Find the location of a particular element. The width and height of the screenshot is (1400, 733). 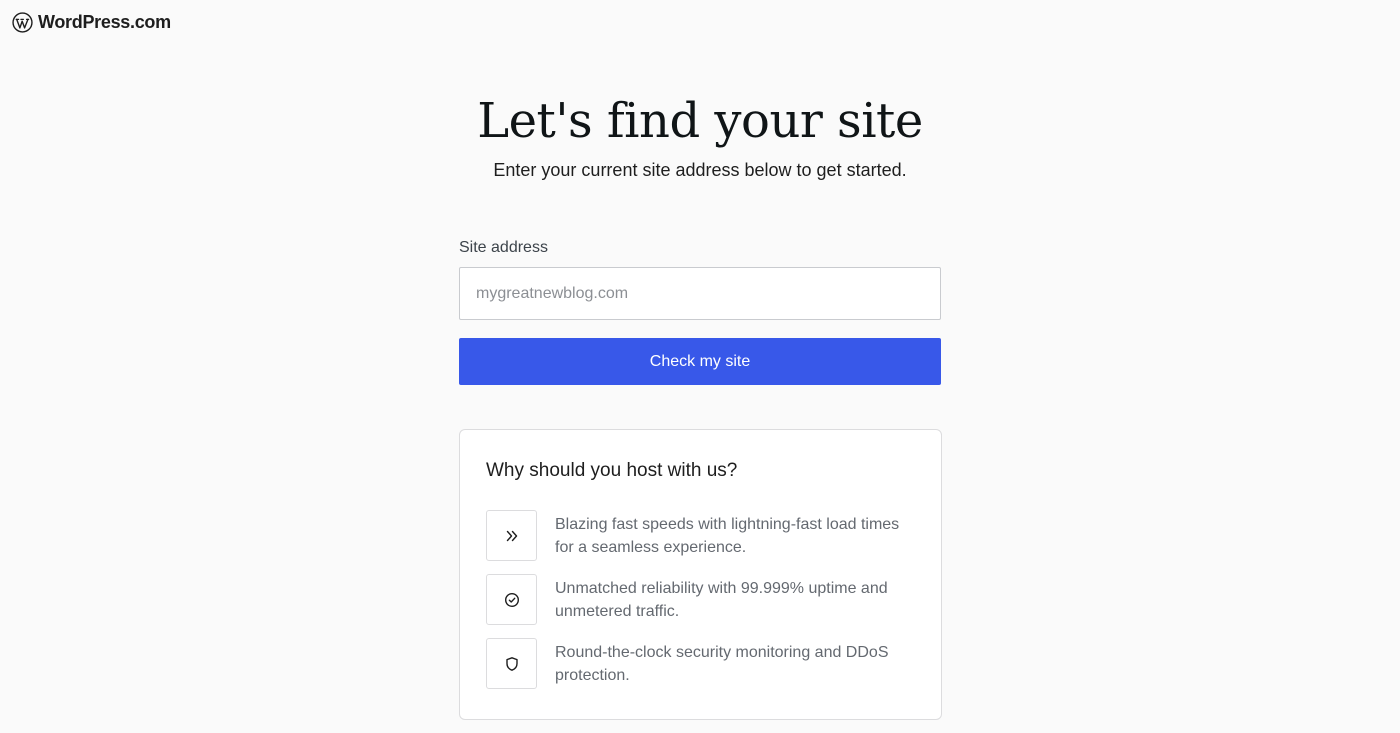

double-chevron-right-icon is located at coordinates (511, 535).